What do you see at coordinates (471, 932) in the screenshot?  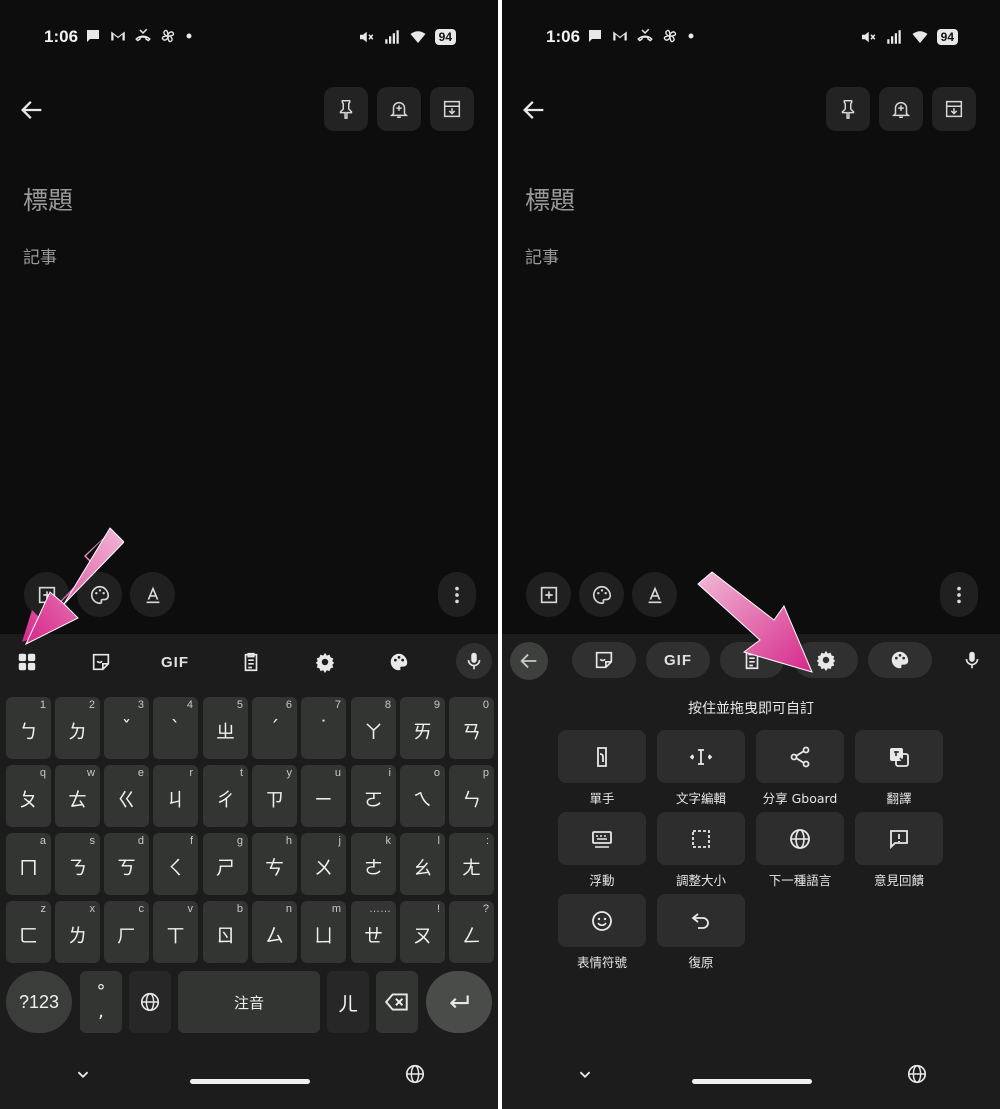 I see `key: ? ㄥ` at bounding box center [471, 932].